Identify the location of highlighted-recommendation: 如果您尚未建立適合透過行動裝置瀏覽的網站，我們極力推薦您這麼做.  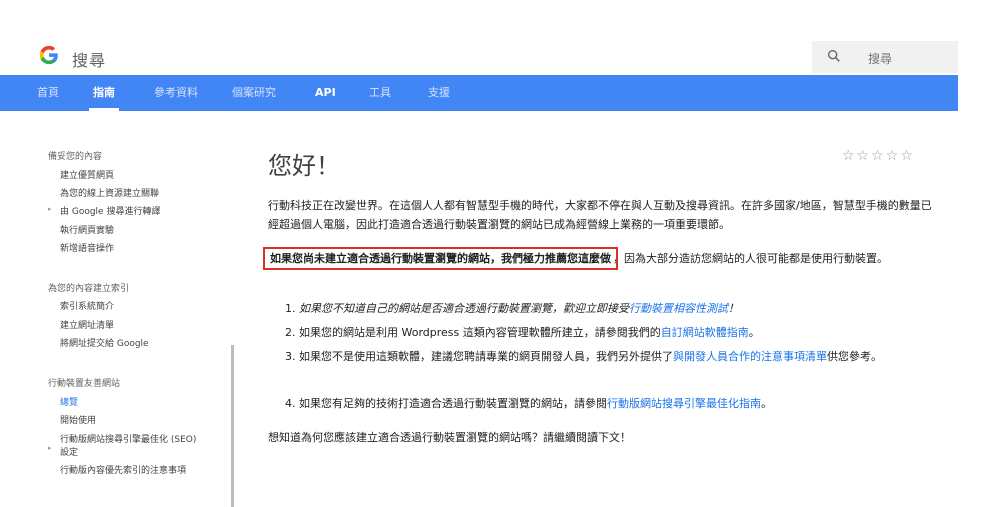
(440, 258).